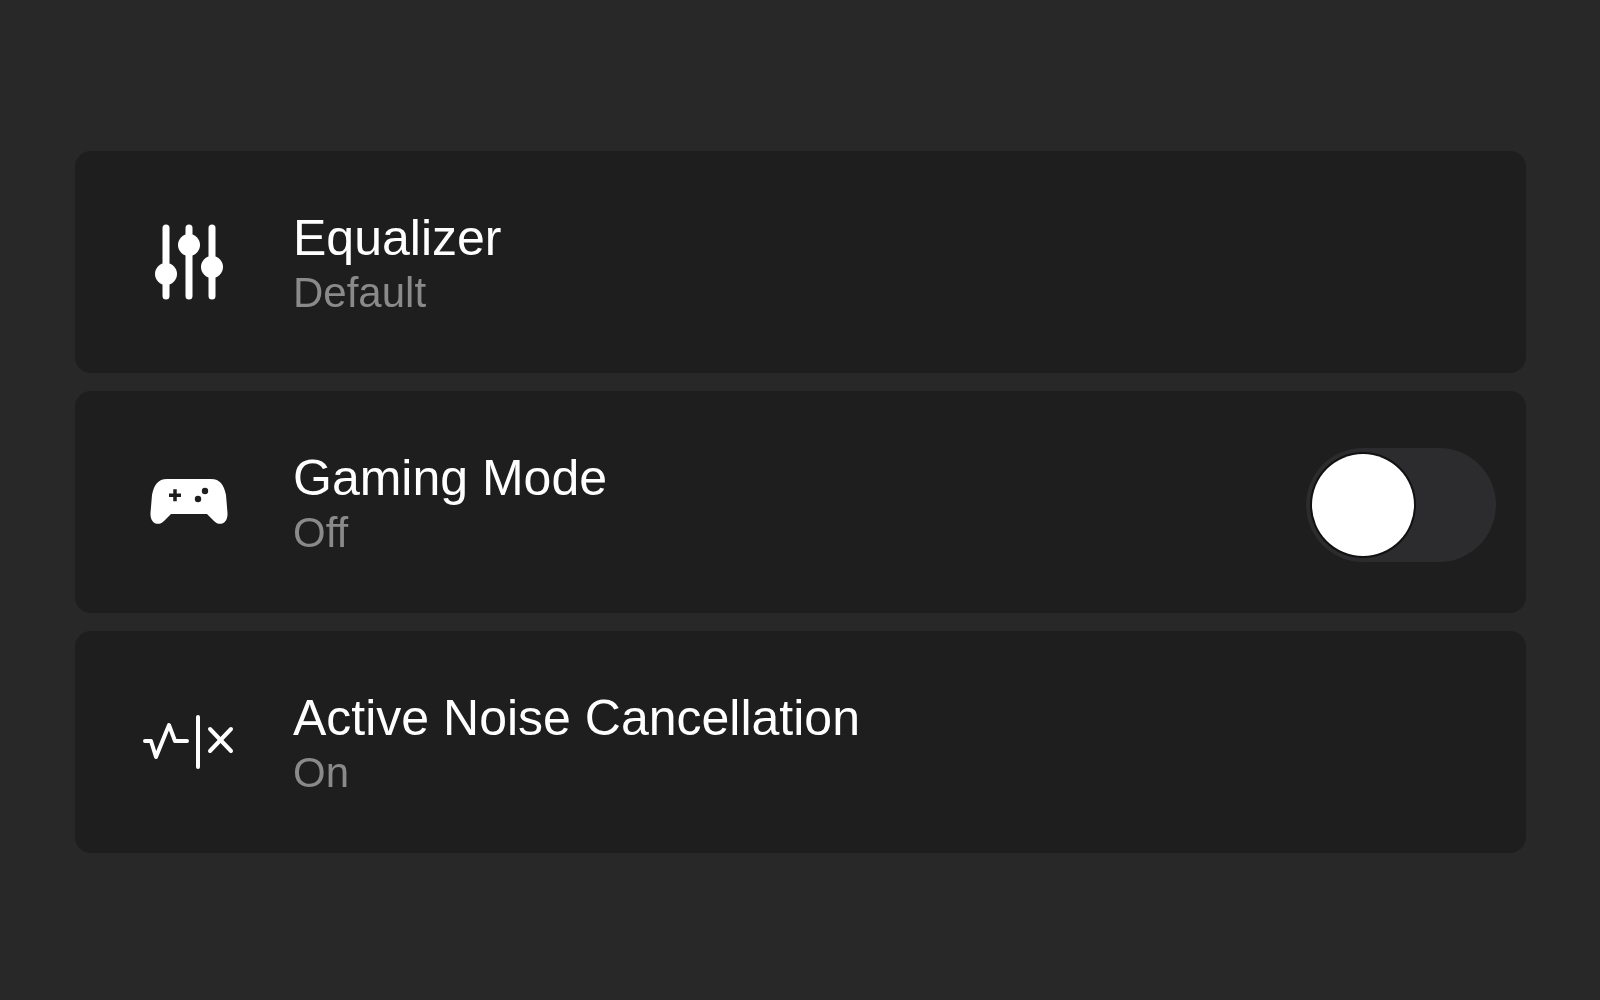 This screenshot has width=1600, height=1000. Describe the element at coordinates (189, 742) in the screenshot. I see `waveform-mute-icon` at that location.